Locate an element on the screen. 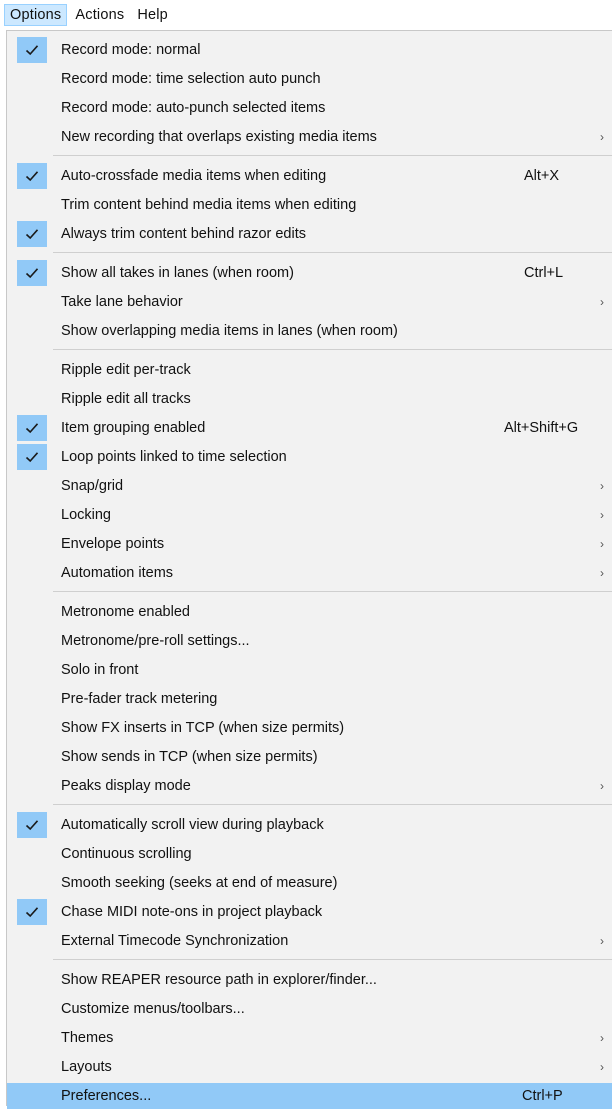  menu-item-label: Layouts is located at coordinates (86, 1067).